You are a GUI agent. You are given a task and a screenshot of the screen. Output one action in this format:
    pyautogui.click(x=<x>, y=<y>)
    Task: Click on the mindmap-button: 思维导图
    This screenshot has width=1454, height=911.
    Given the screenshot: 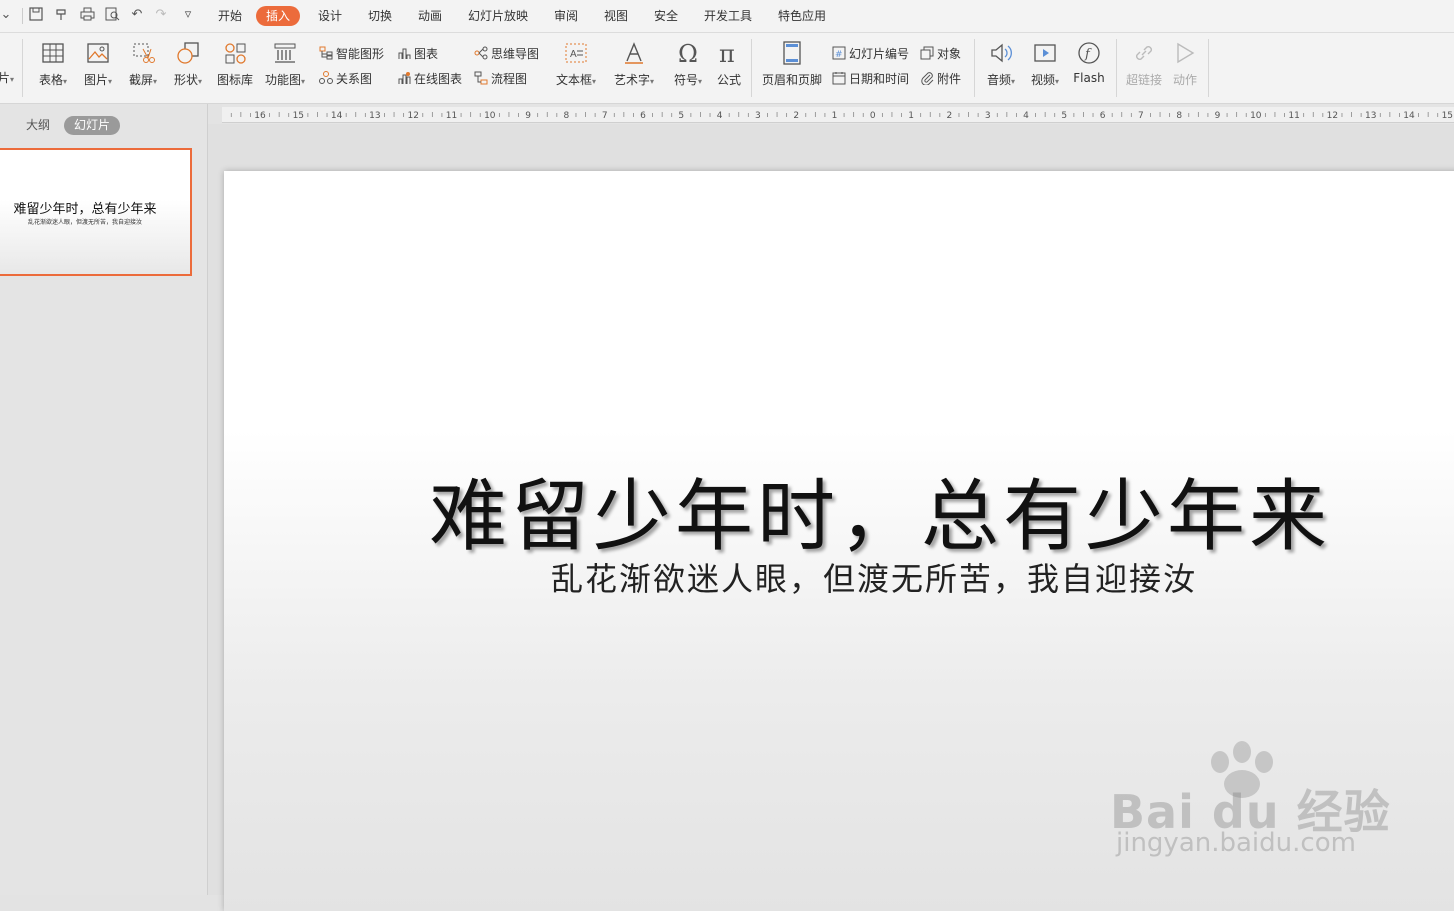 What is the action you would take?
    pyautogui.click(x=506, y=54)
    